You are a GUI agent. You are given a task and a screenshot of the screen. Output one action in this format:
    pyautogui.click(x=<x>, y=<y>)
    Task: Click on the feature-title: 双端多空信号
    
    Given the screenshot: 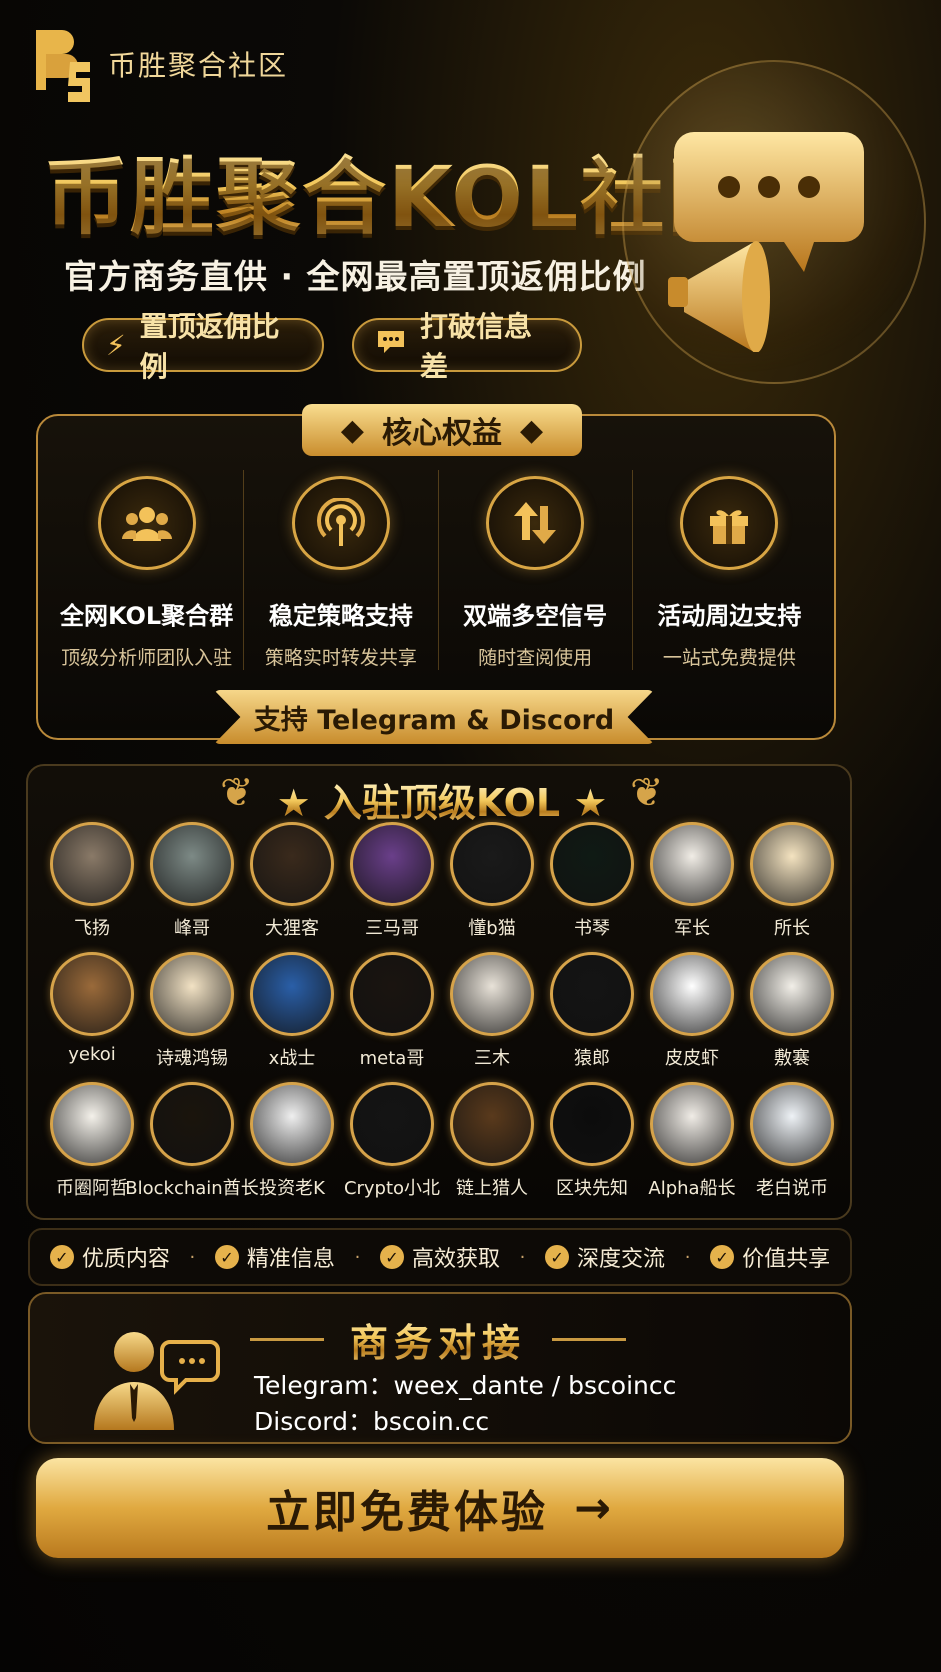 What is the action you would take?
    pyautogui.click(x=535, y=616)
    